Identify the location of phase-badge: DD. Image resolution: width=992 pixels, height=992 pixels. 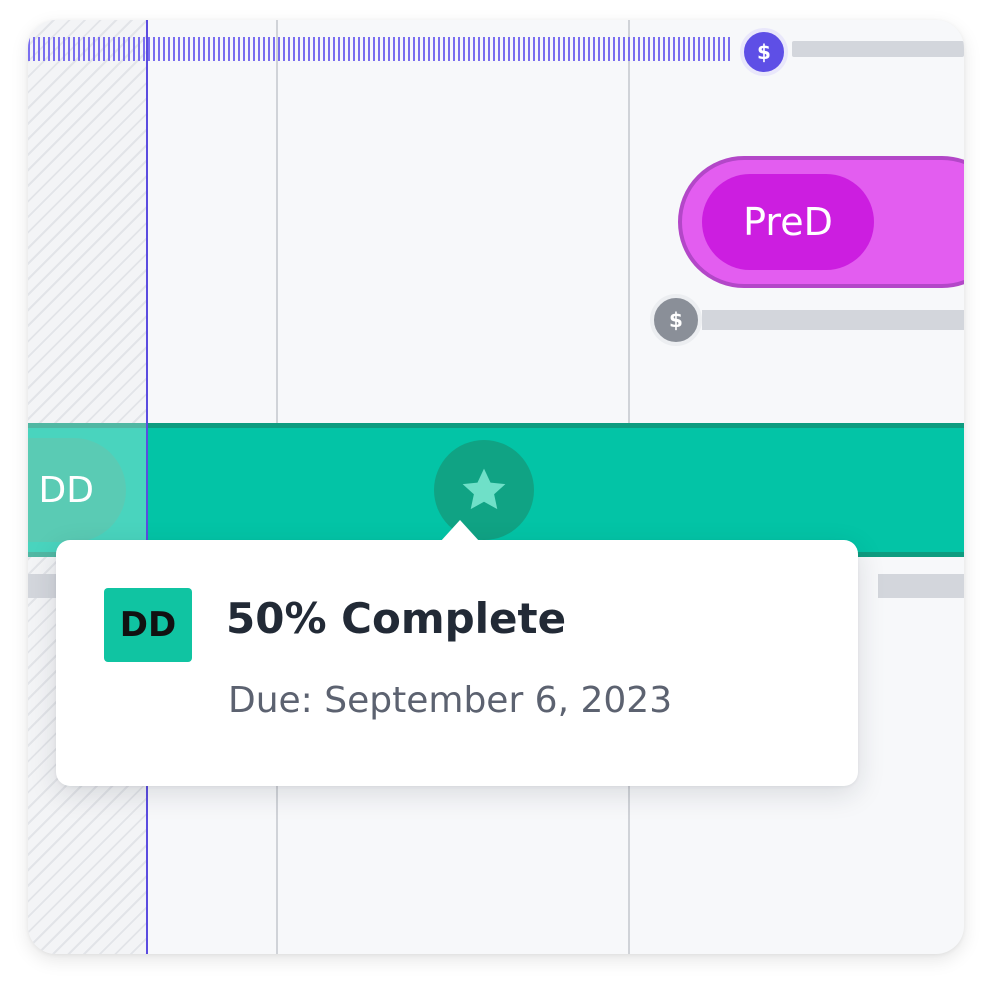
(148, 625).